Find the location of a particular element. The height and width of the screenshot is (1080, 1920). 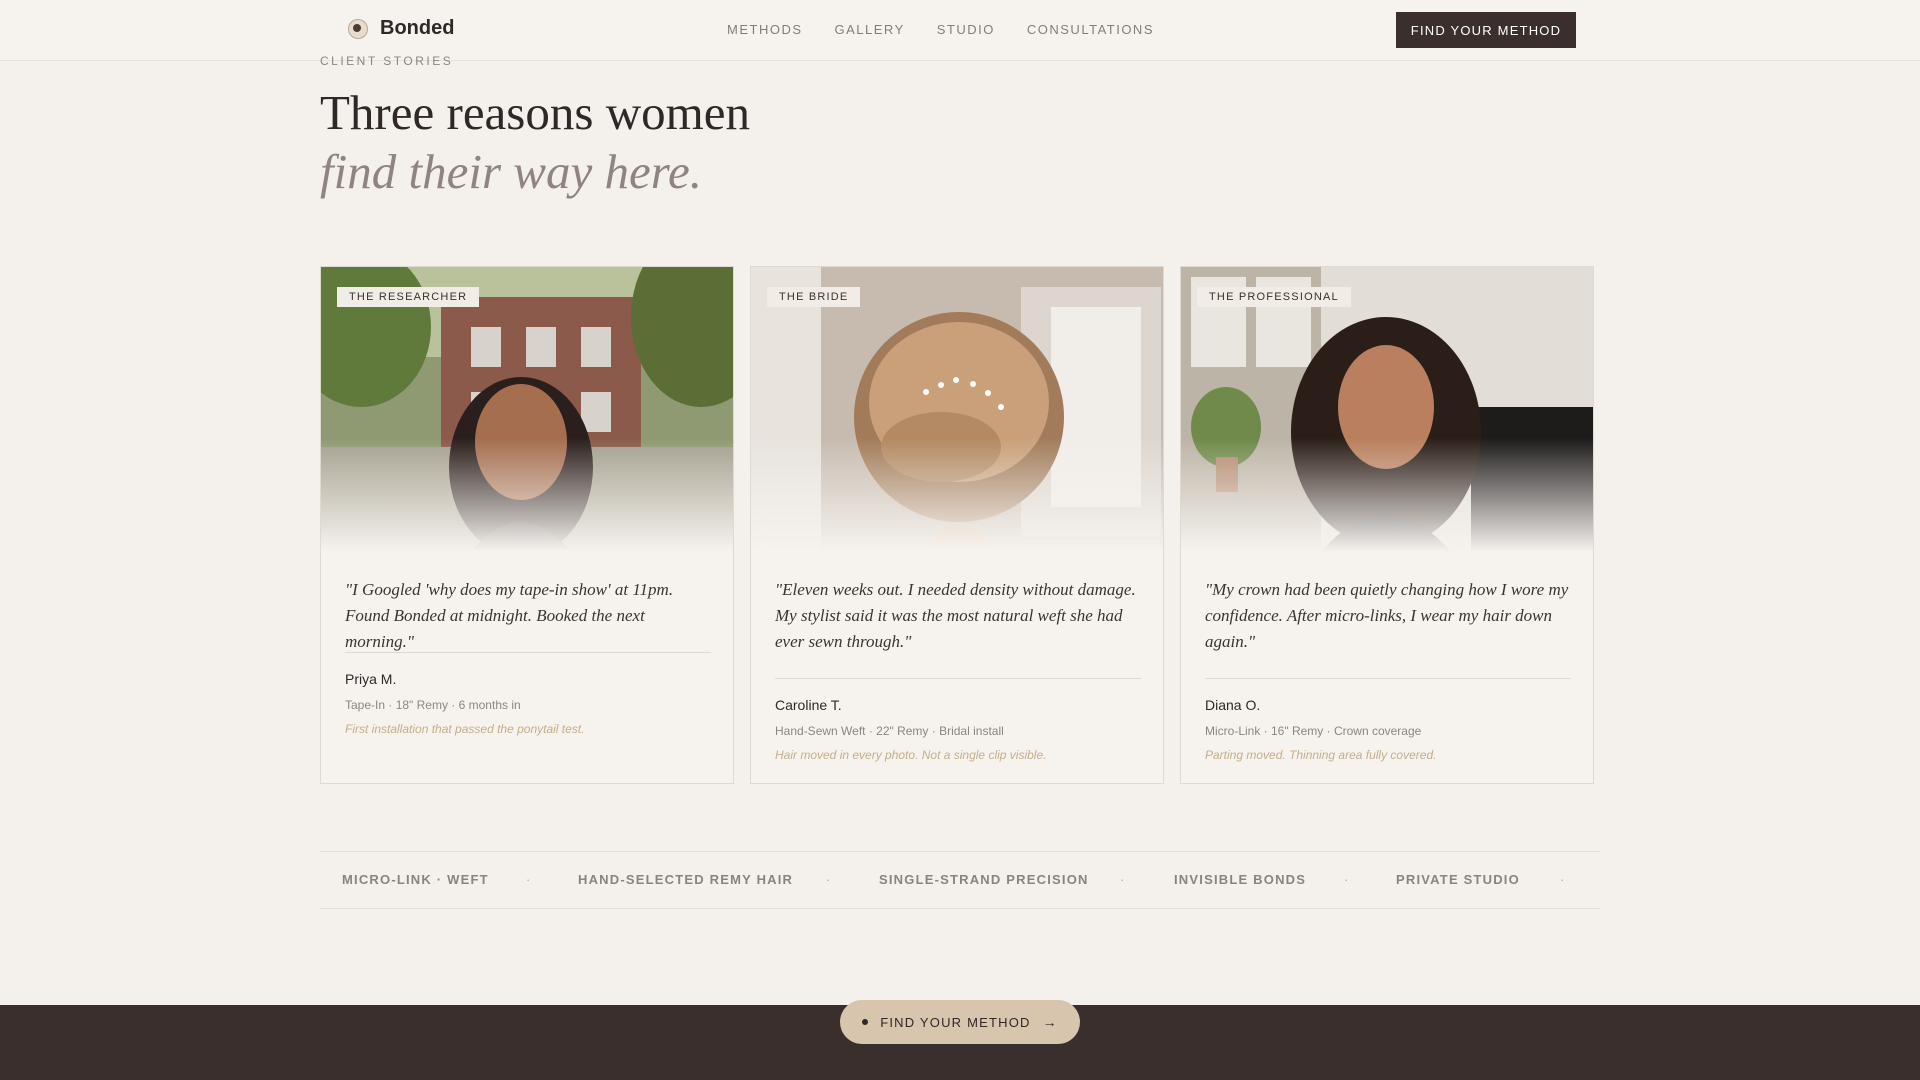

marquee-item: HAND-SELECTED REMY HAIR is located at coordinates (686, 879).